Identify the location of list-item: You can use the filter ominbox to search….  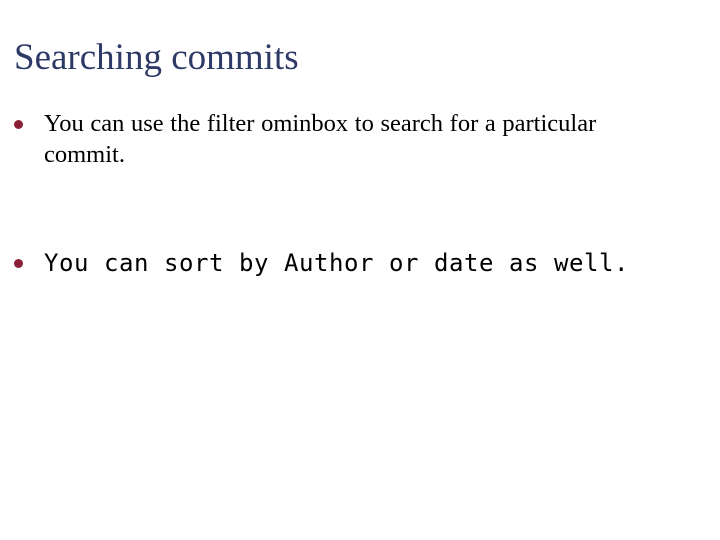
(360, 139).